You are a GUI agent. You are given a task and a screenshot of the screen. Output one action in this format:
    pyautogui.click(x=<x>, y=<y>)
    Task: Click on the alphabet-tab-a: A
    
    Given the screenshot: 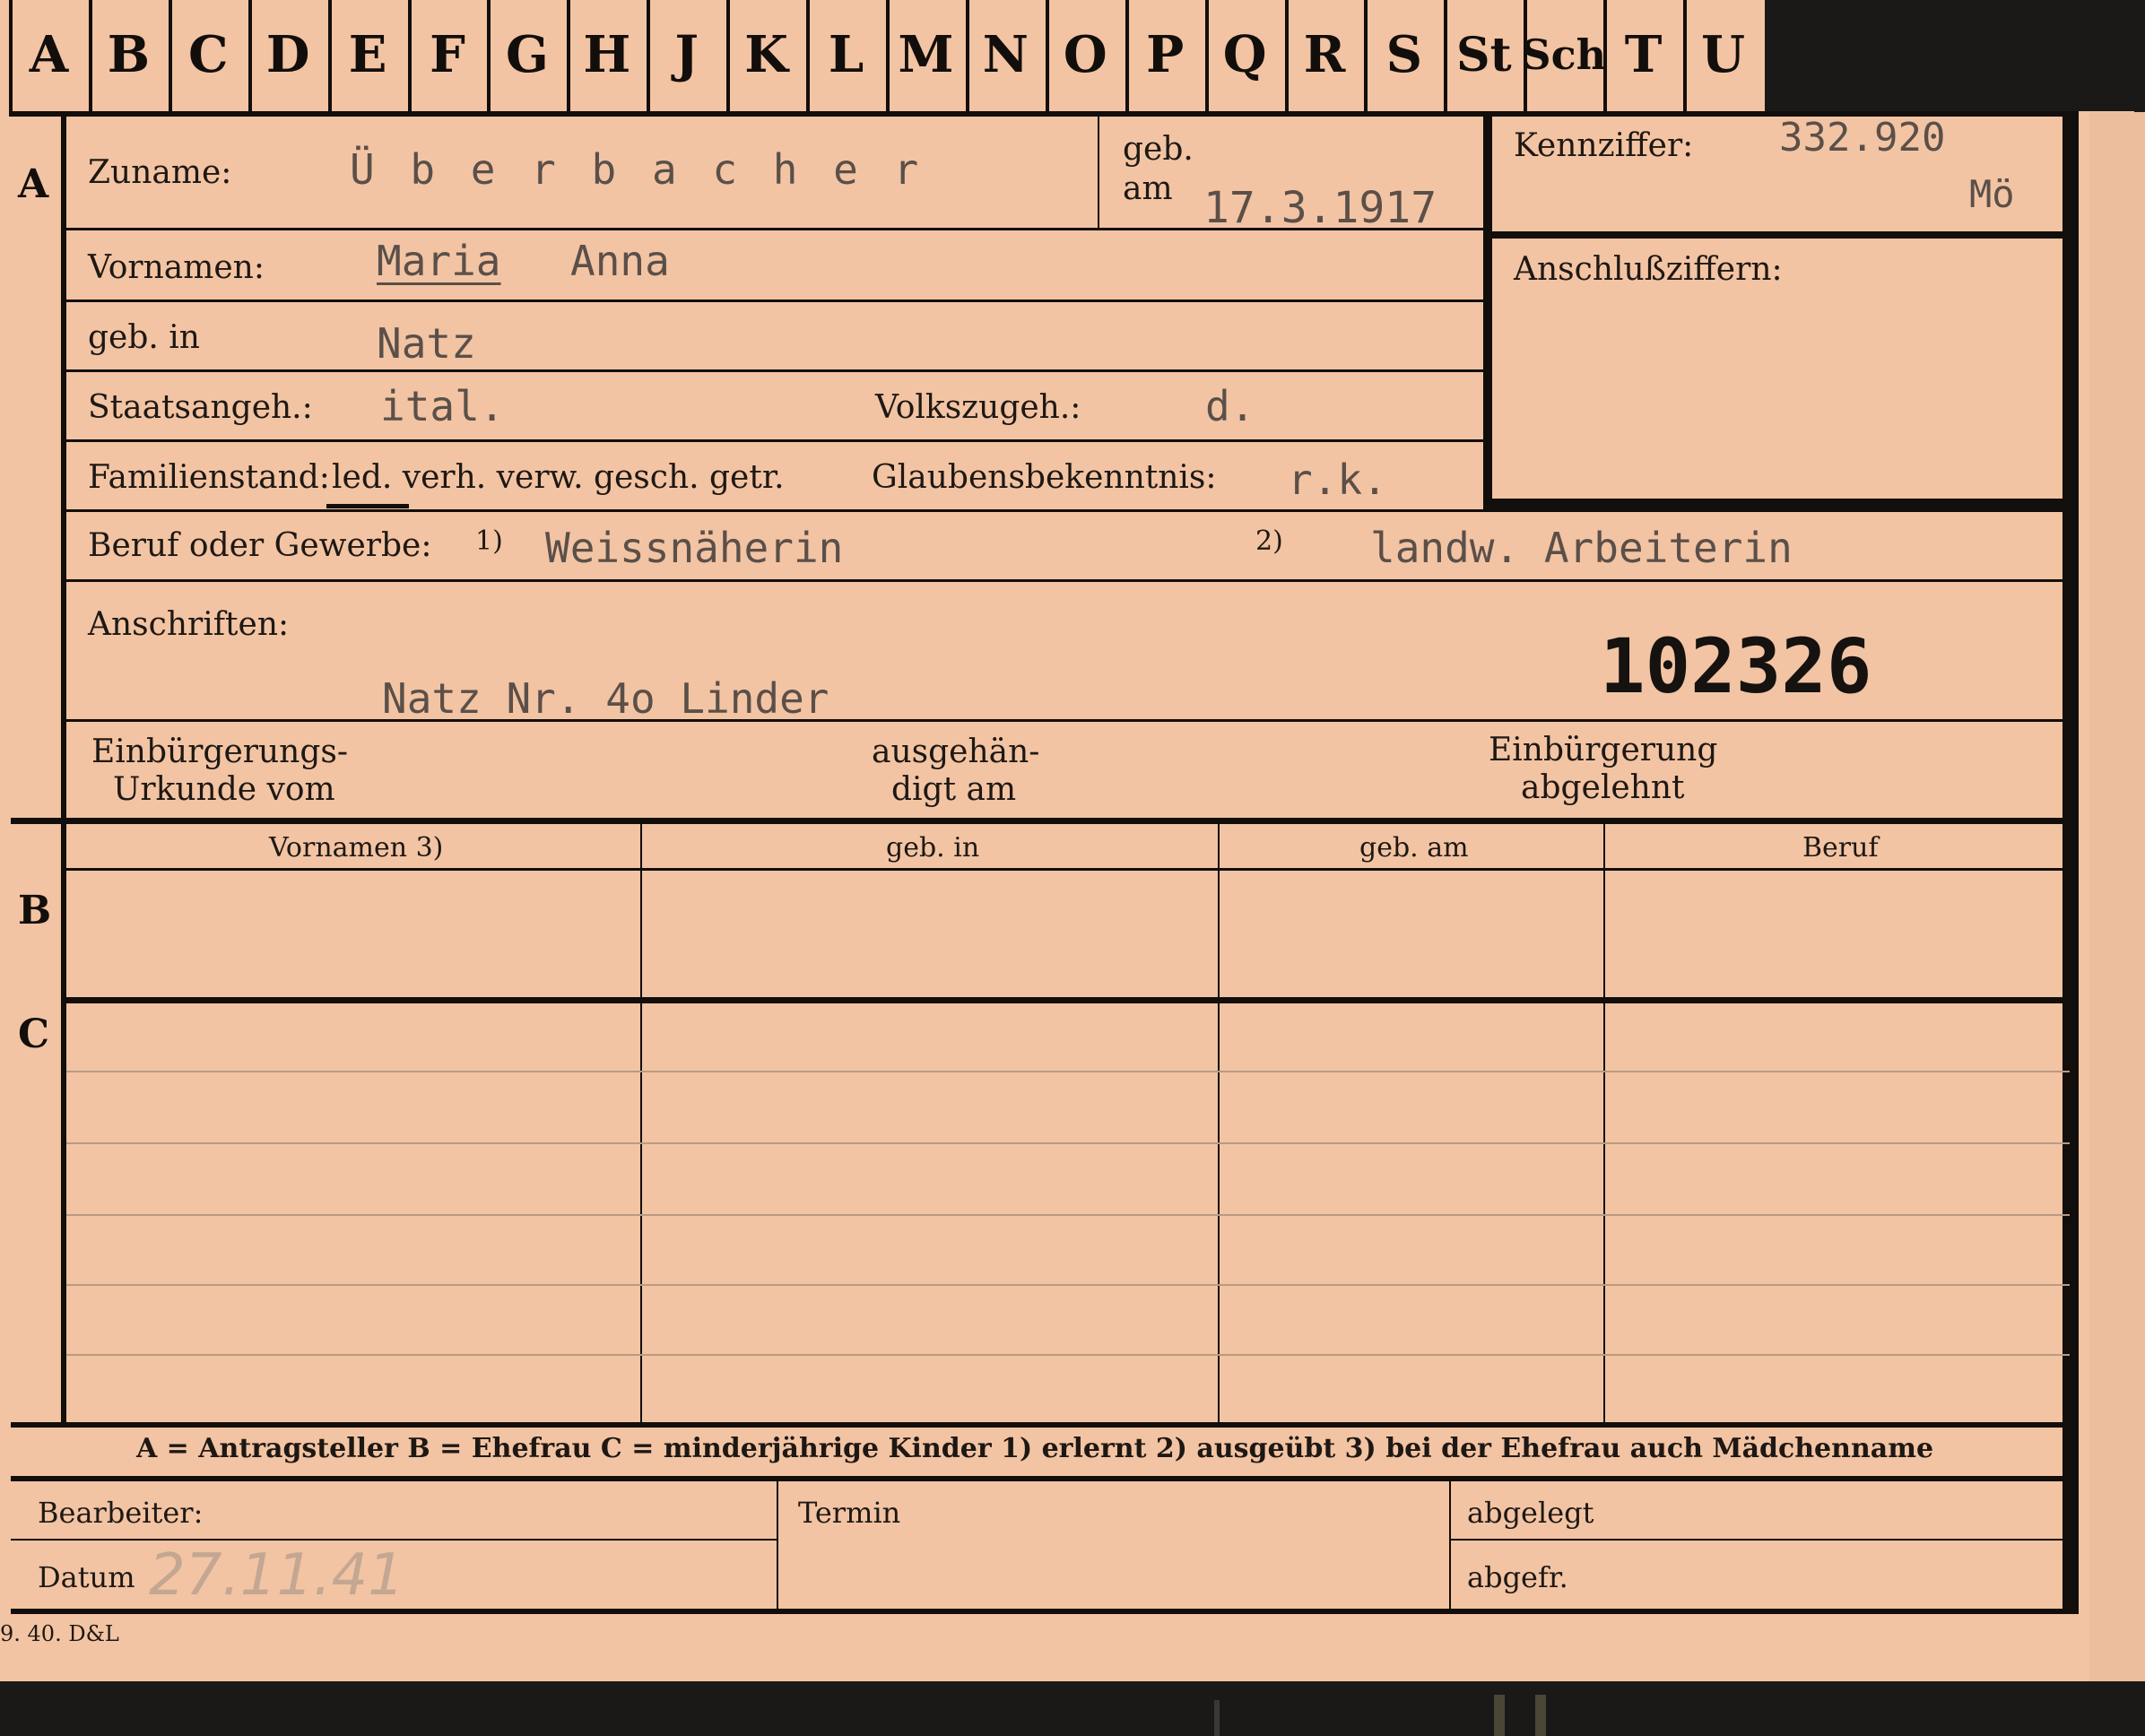 What is the action you would take?
    pyautogui.click(x=49, y=55)
    